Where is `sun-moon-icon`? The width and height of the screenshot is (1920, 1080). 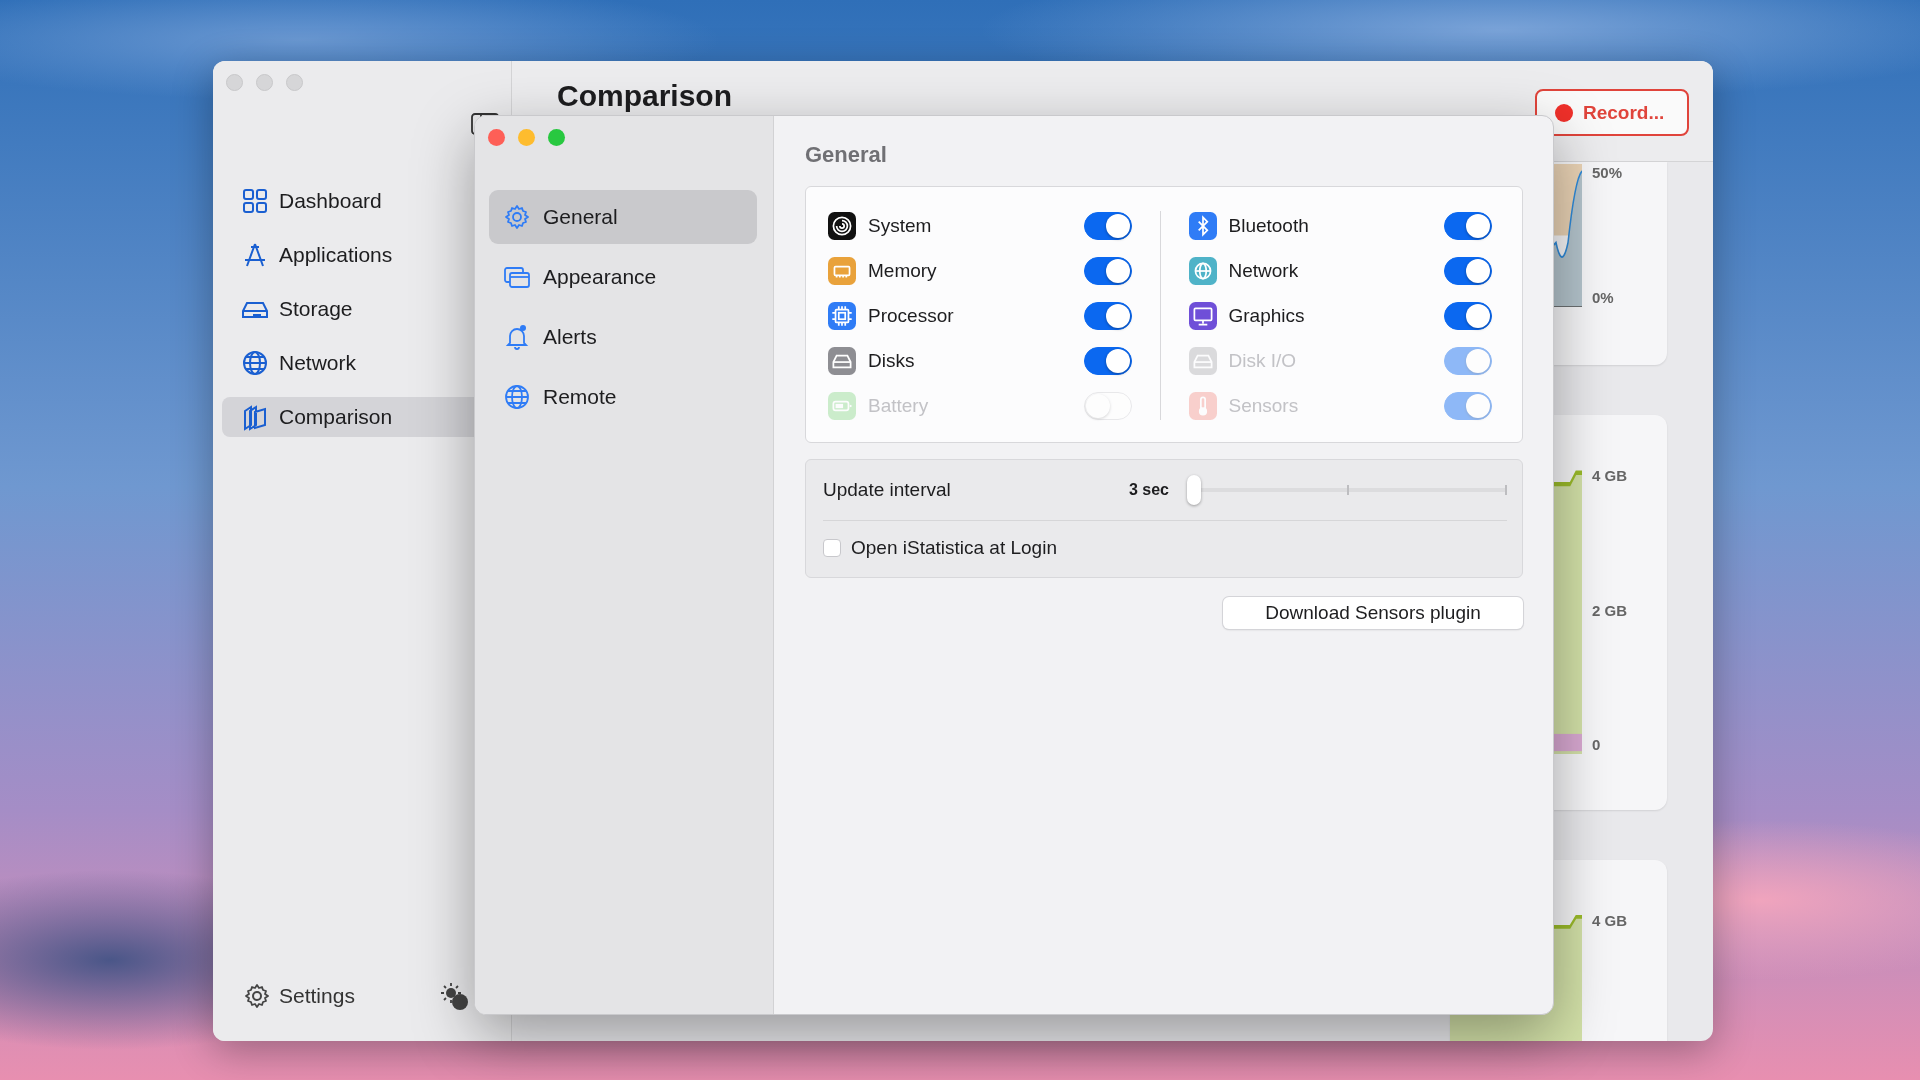
sun-moon-icon is located at coordinates (454, 996).